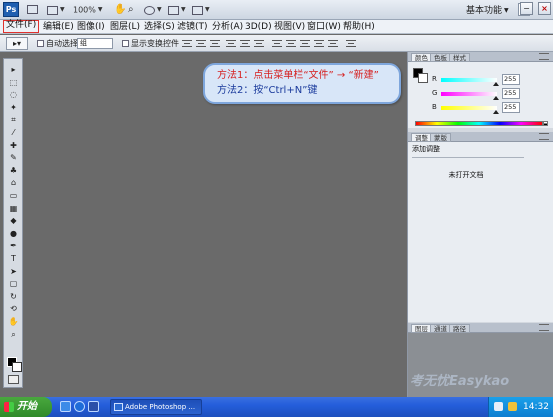  Describe the element at coordinates (17, 43) in the screenshot. I see `tool-preset-picker: ▸▾` at that location.